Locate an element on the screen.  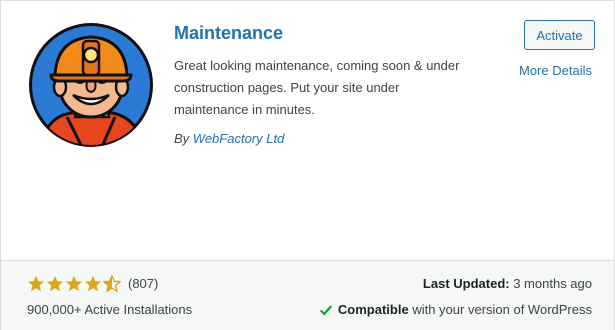
last-updated-label: Last Updated: is located at coordinates (466, 283).